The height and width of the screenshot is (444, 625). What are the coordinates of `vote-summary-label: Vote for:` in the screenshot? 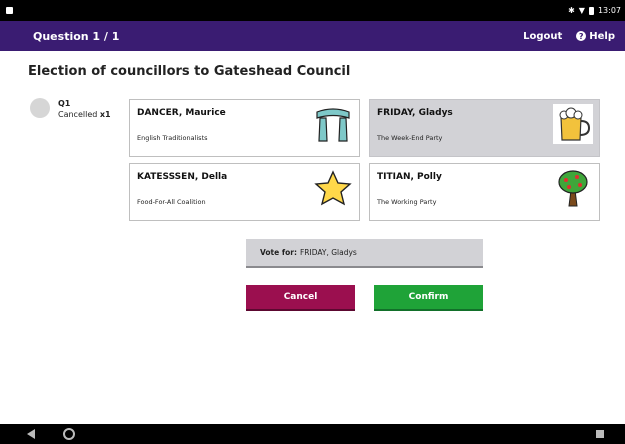 It's located at (278, 252).